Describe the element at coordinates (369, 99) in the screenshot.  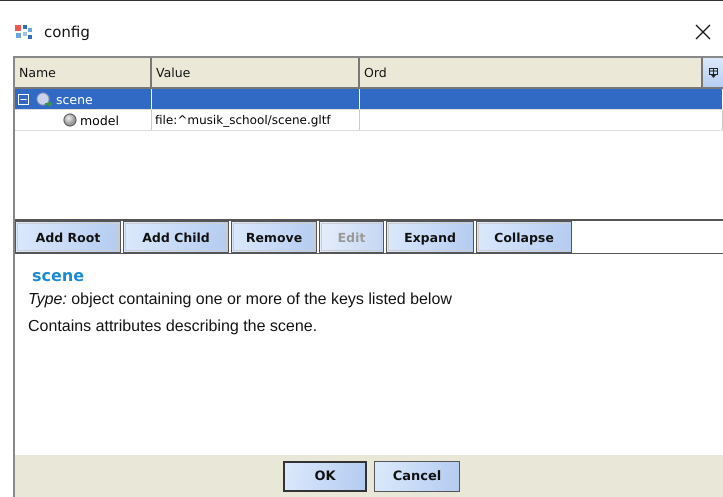
I see `tree-row: scene` at that location.